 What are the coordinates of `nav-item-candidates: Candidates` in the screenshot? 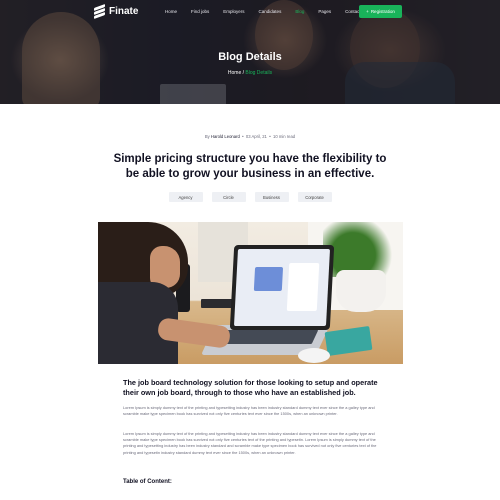 It's located at (270, 11).